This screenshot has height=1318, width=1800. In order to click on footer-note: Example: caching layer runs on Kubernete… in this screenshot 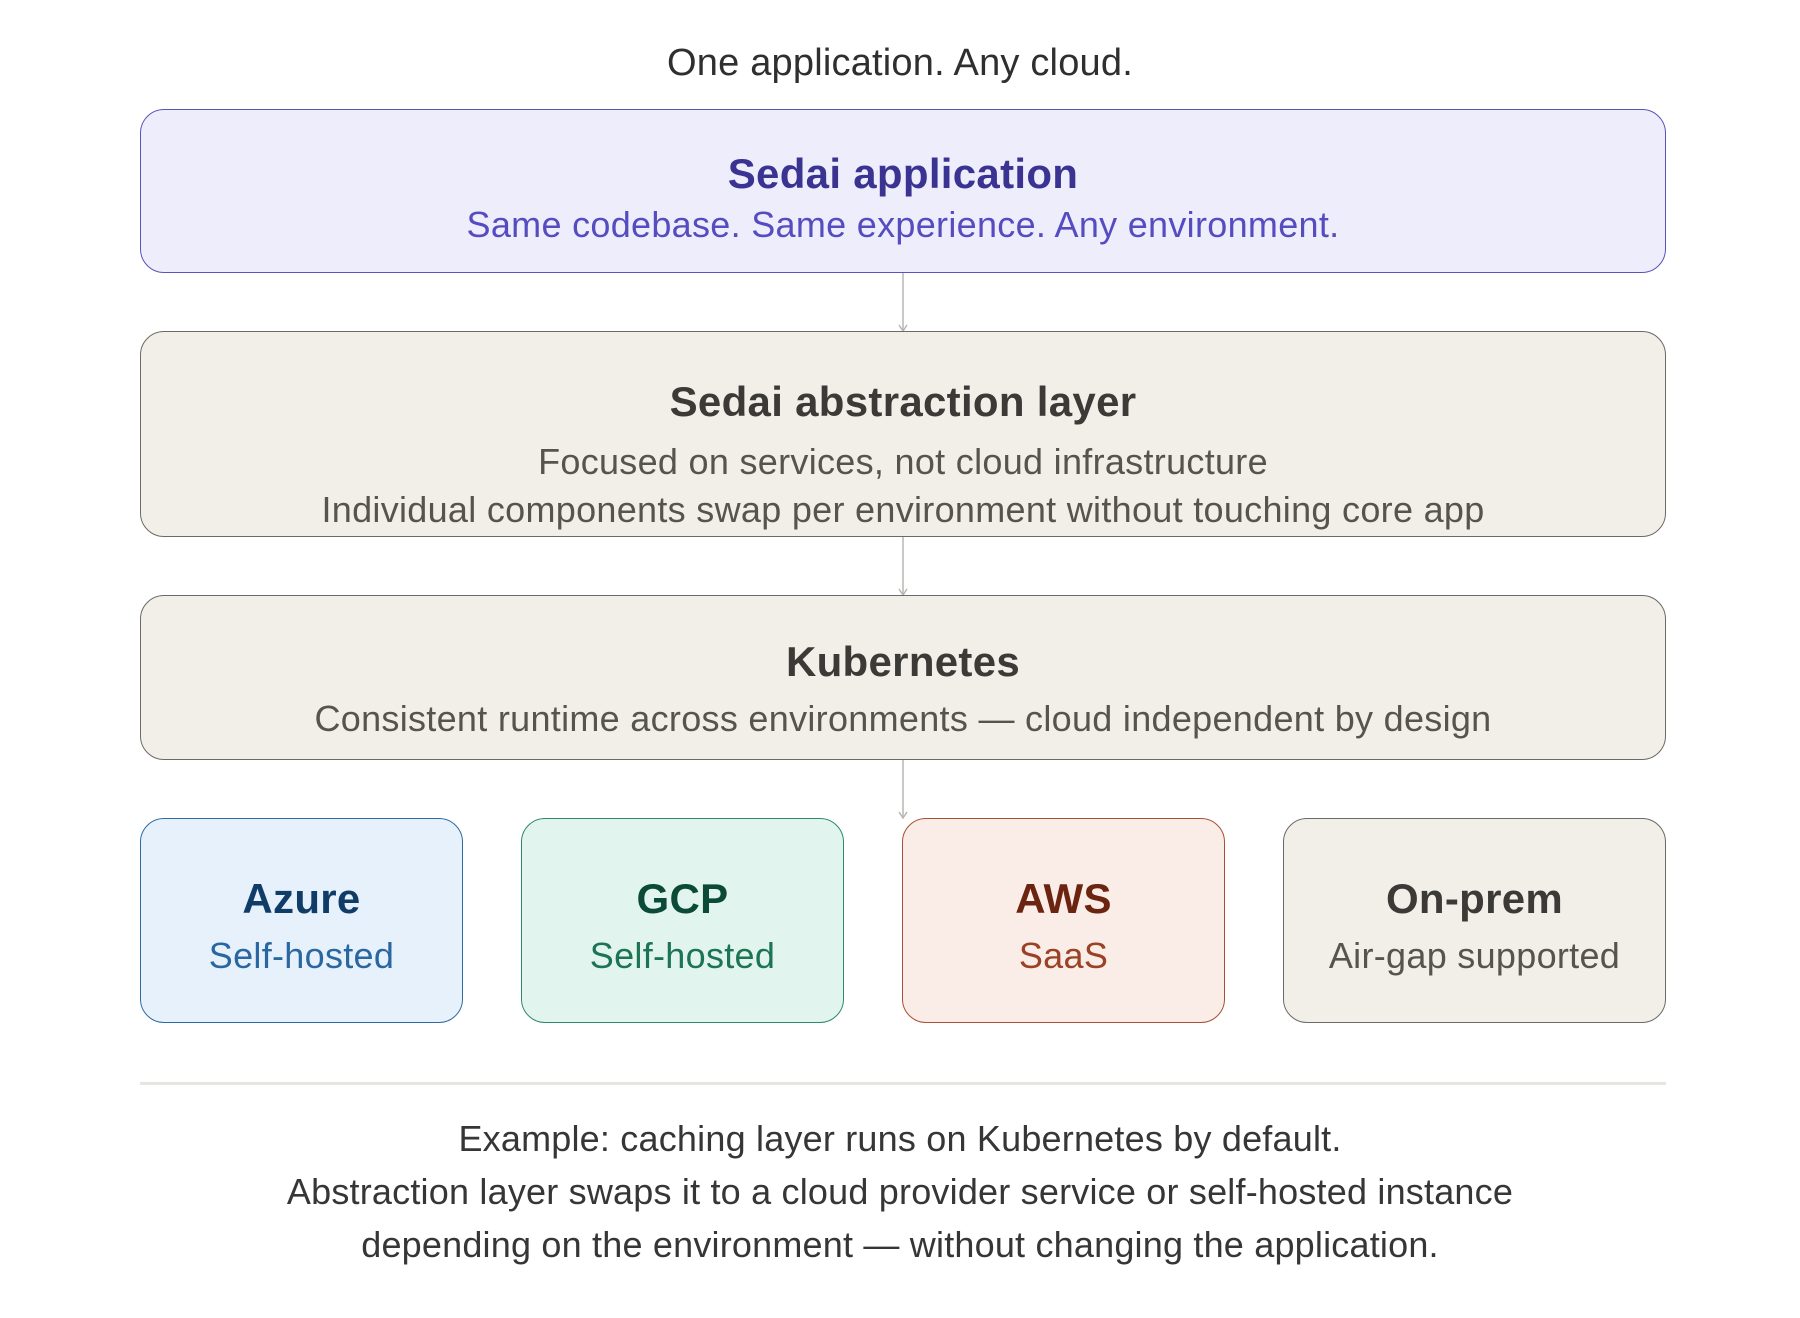, I will do `click(900, 1191)`.